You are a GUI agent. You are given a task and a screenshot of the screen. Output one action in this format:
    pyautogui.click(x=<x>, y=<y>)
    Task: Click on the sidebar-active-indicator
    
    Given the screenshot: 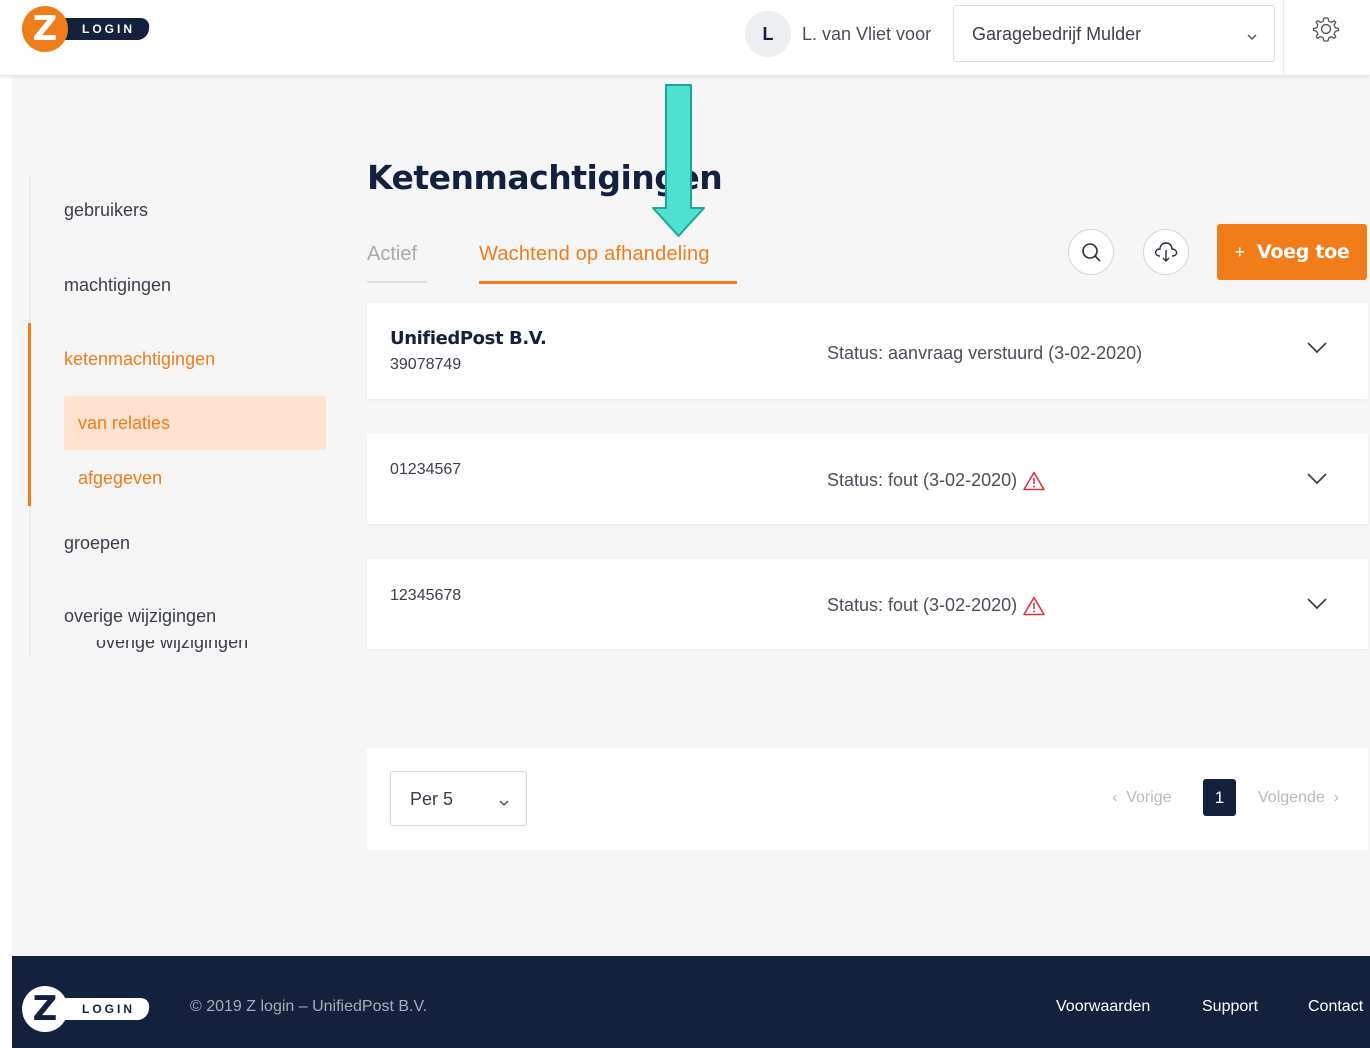 What is the action you would take?
    pyautogui.click(x=29, y=414)
    